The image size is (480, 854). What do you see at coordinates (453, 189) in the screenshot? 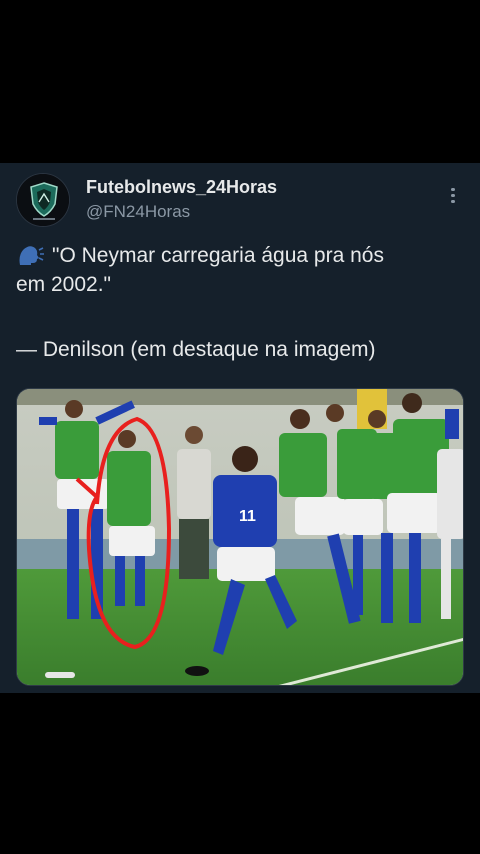
I see `more-vertical-icon` at bounding box center [453, 189].